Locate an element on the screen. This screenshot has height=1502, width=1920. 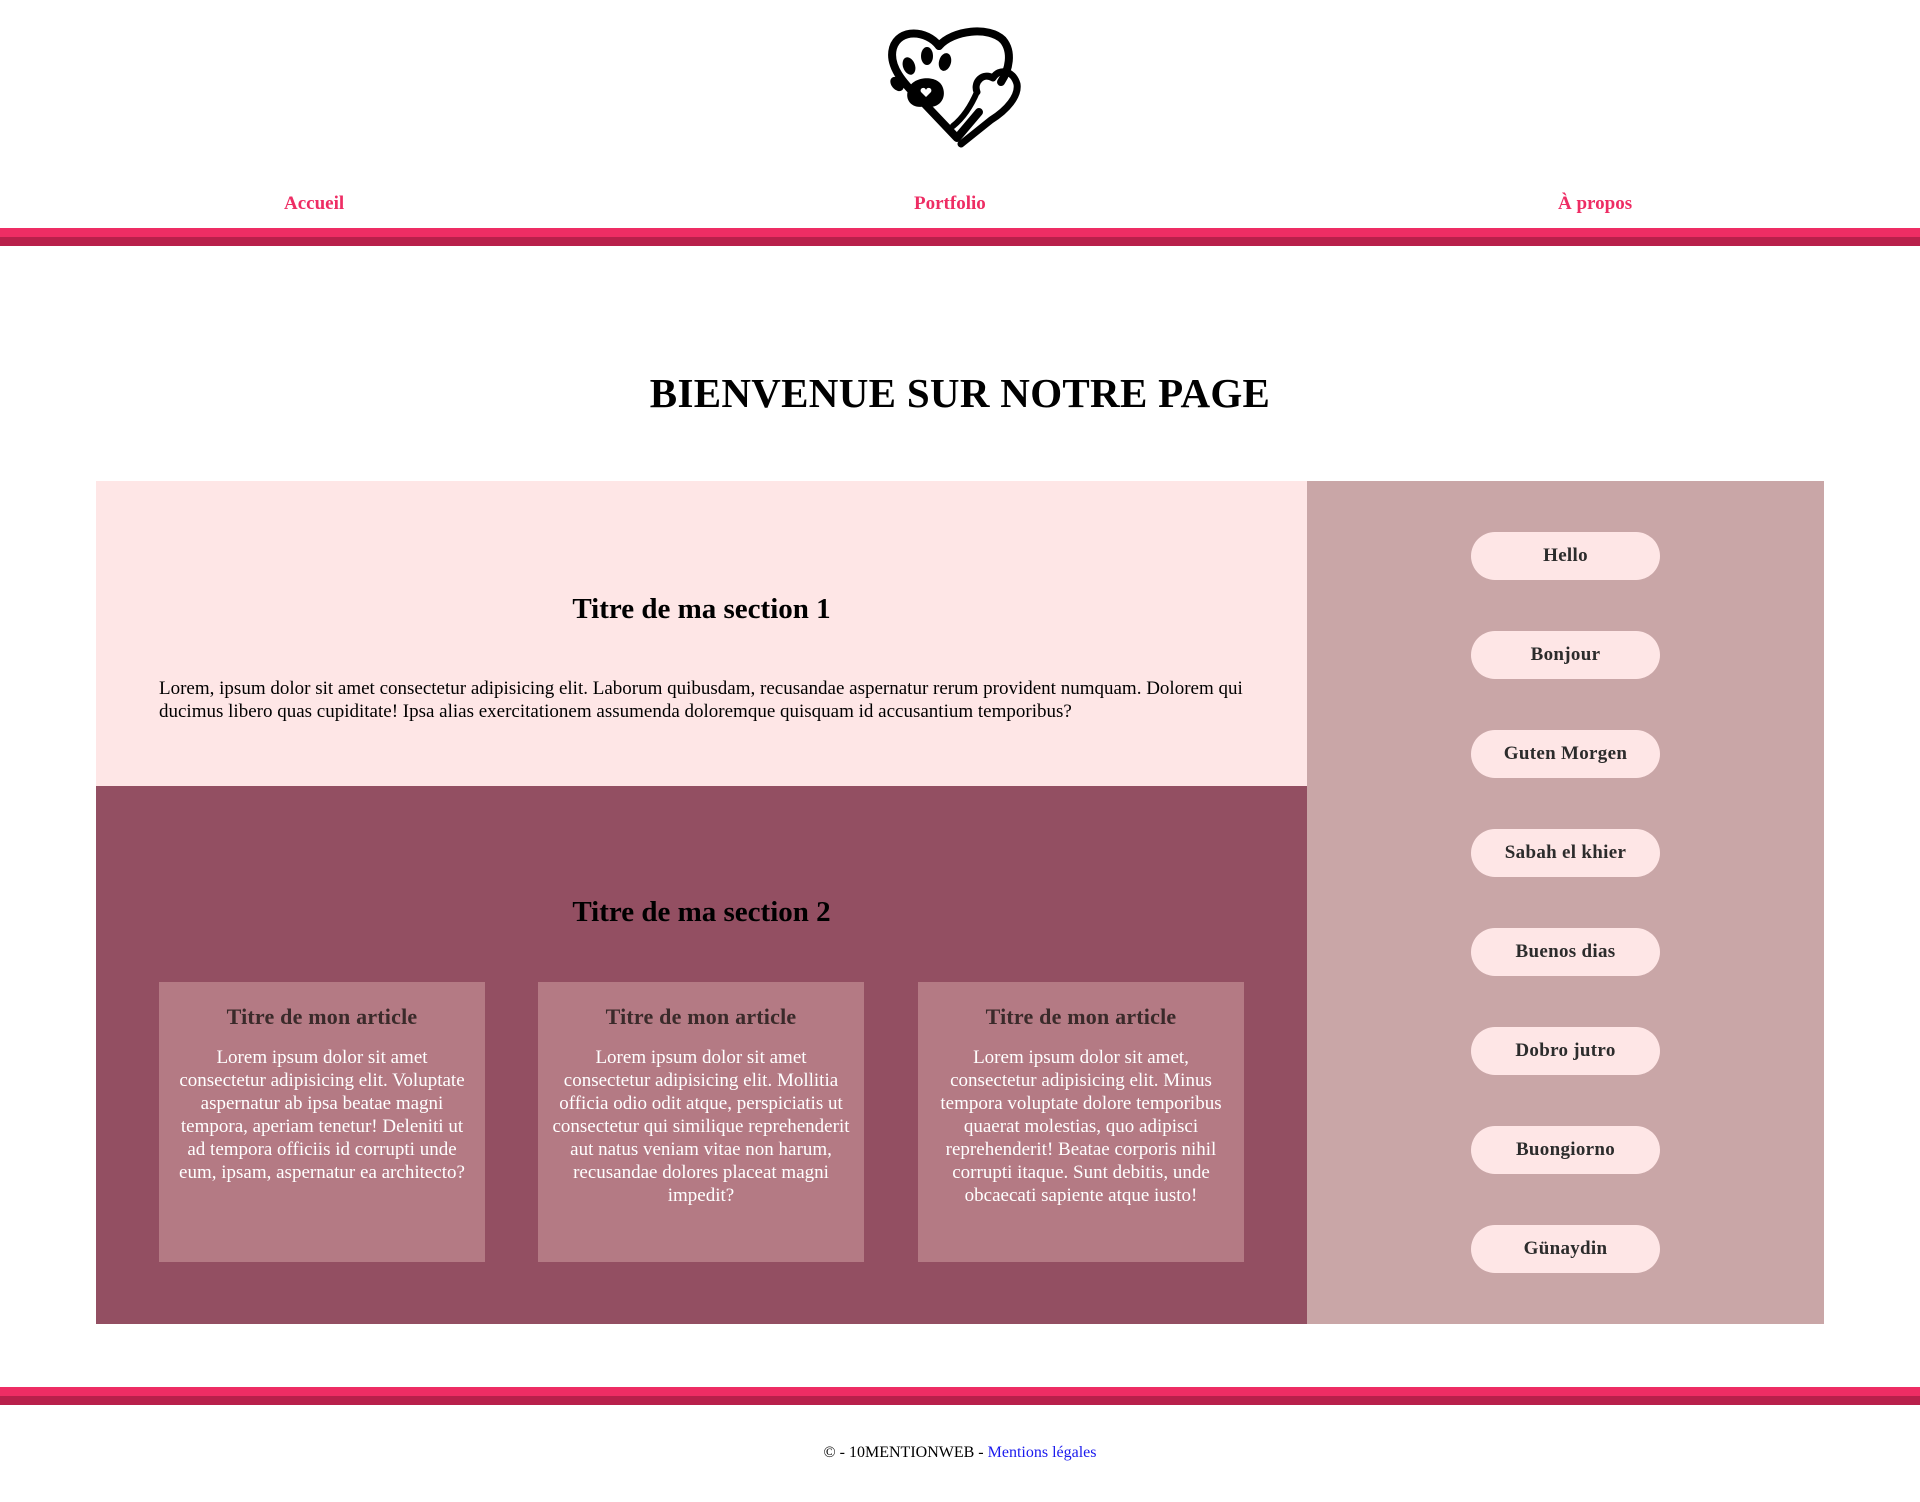
footer-divider-bottom is located at coordinates (960, 1400).